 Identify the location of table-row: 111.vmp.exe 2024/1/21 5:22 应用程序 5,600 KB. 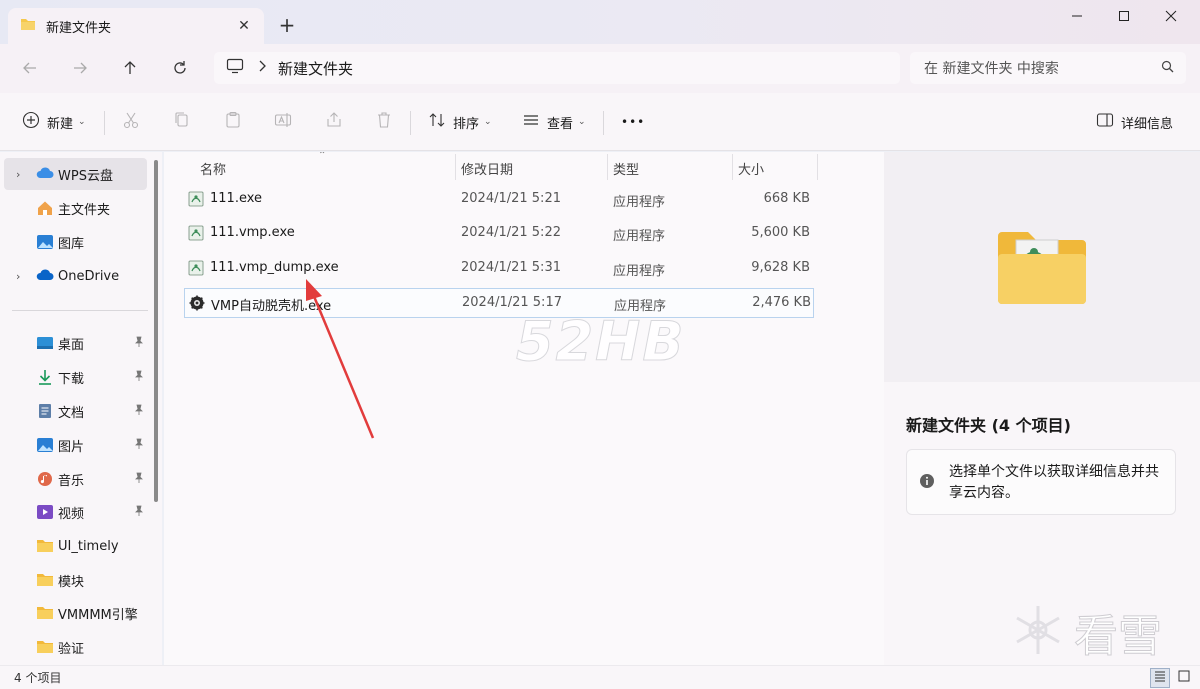
(499, 234).